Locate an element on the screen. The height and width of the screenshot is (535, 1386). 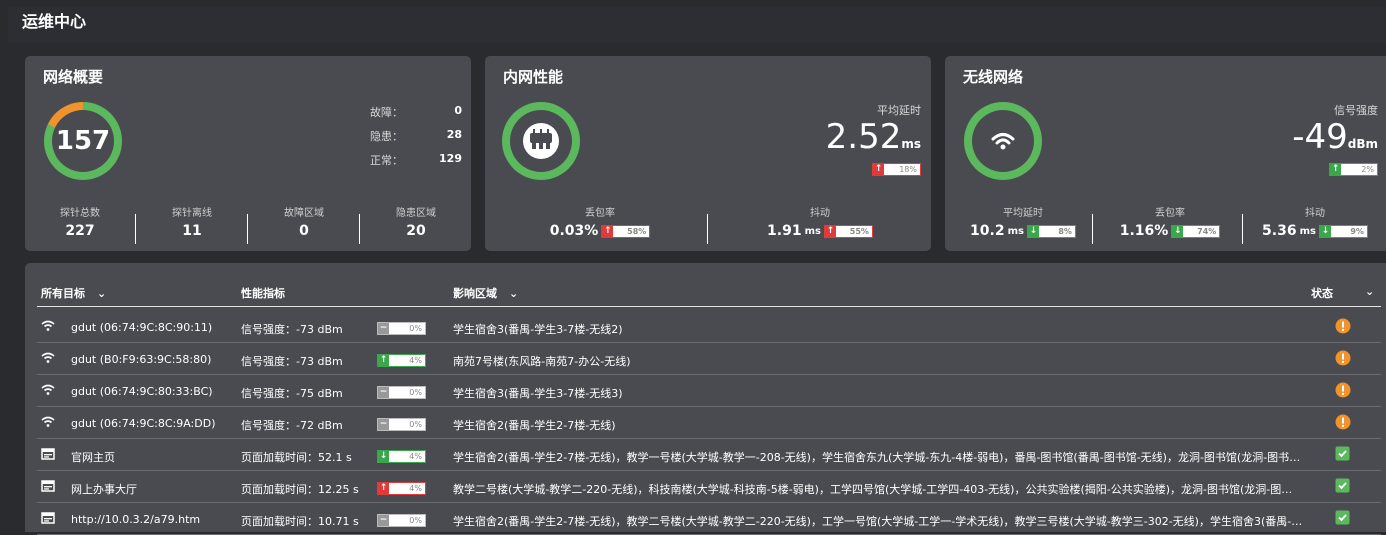
trend-badge: ↑ 18% is located at coordinates (896, 169).